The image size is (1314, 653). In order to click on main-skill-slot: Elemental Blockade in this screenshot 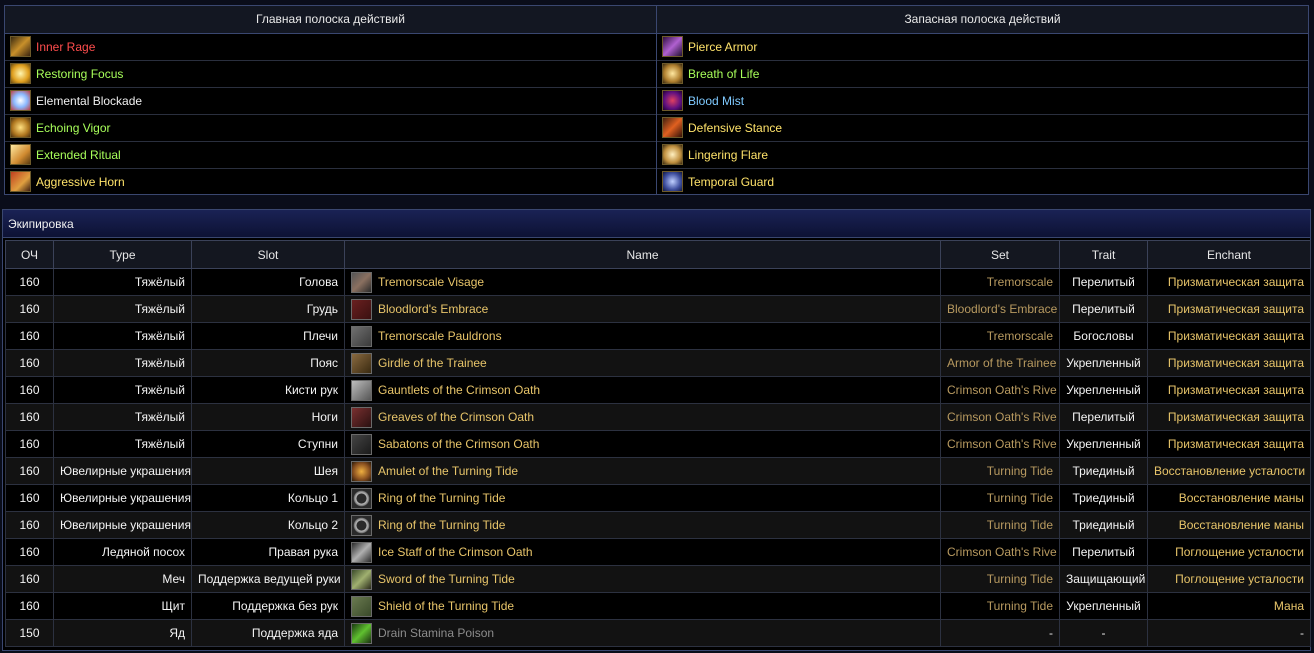, I will do `click(331, 100)`.